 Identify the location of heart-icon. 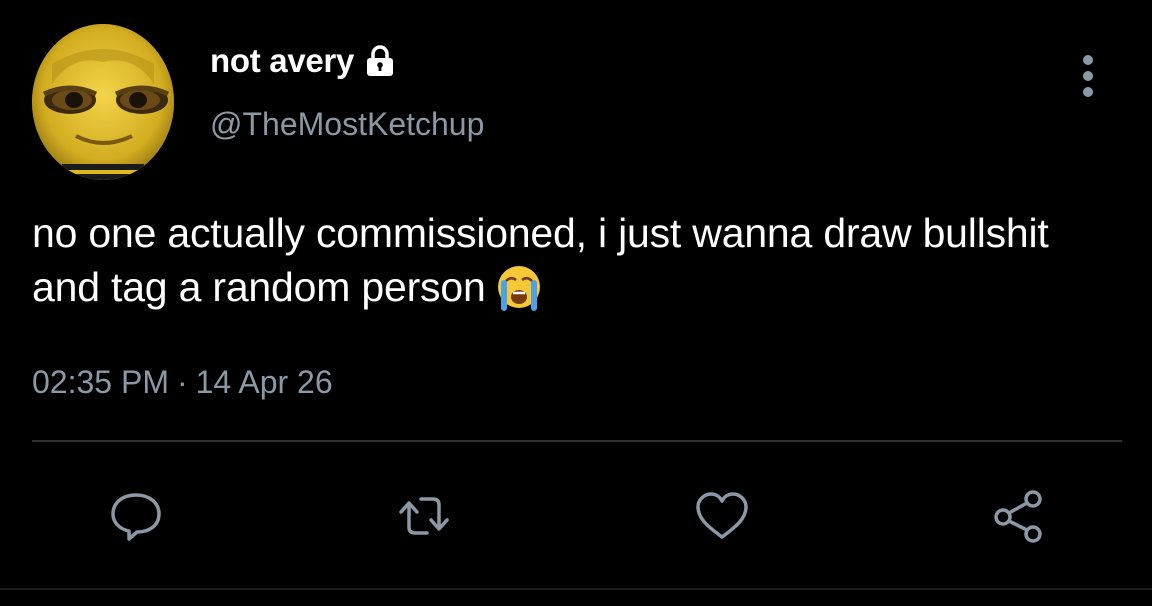
(722, 515).